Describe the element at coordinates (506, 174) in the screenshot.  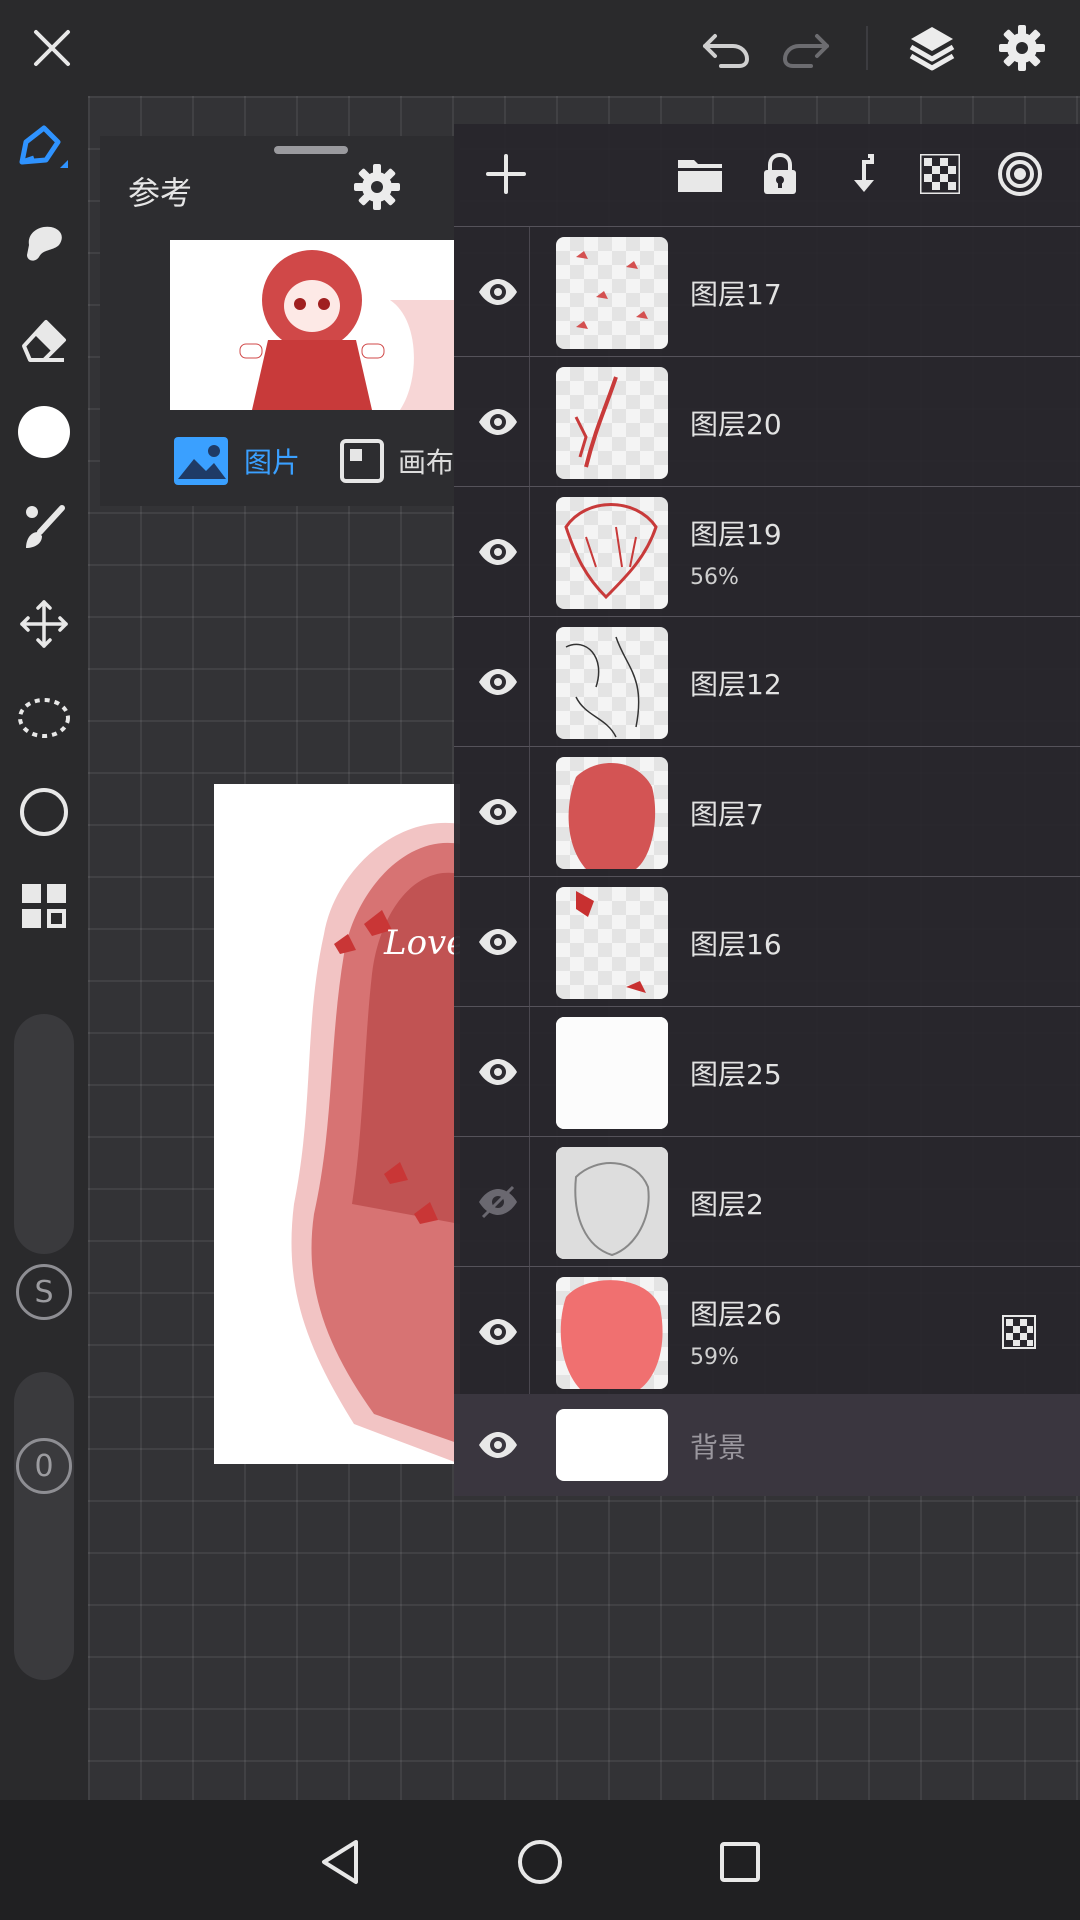
I see `add-layer-icon` at that location.